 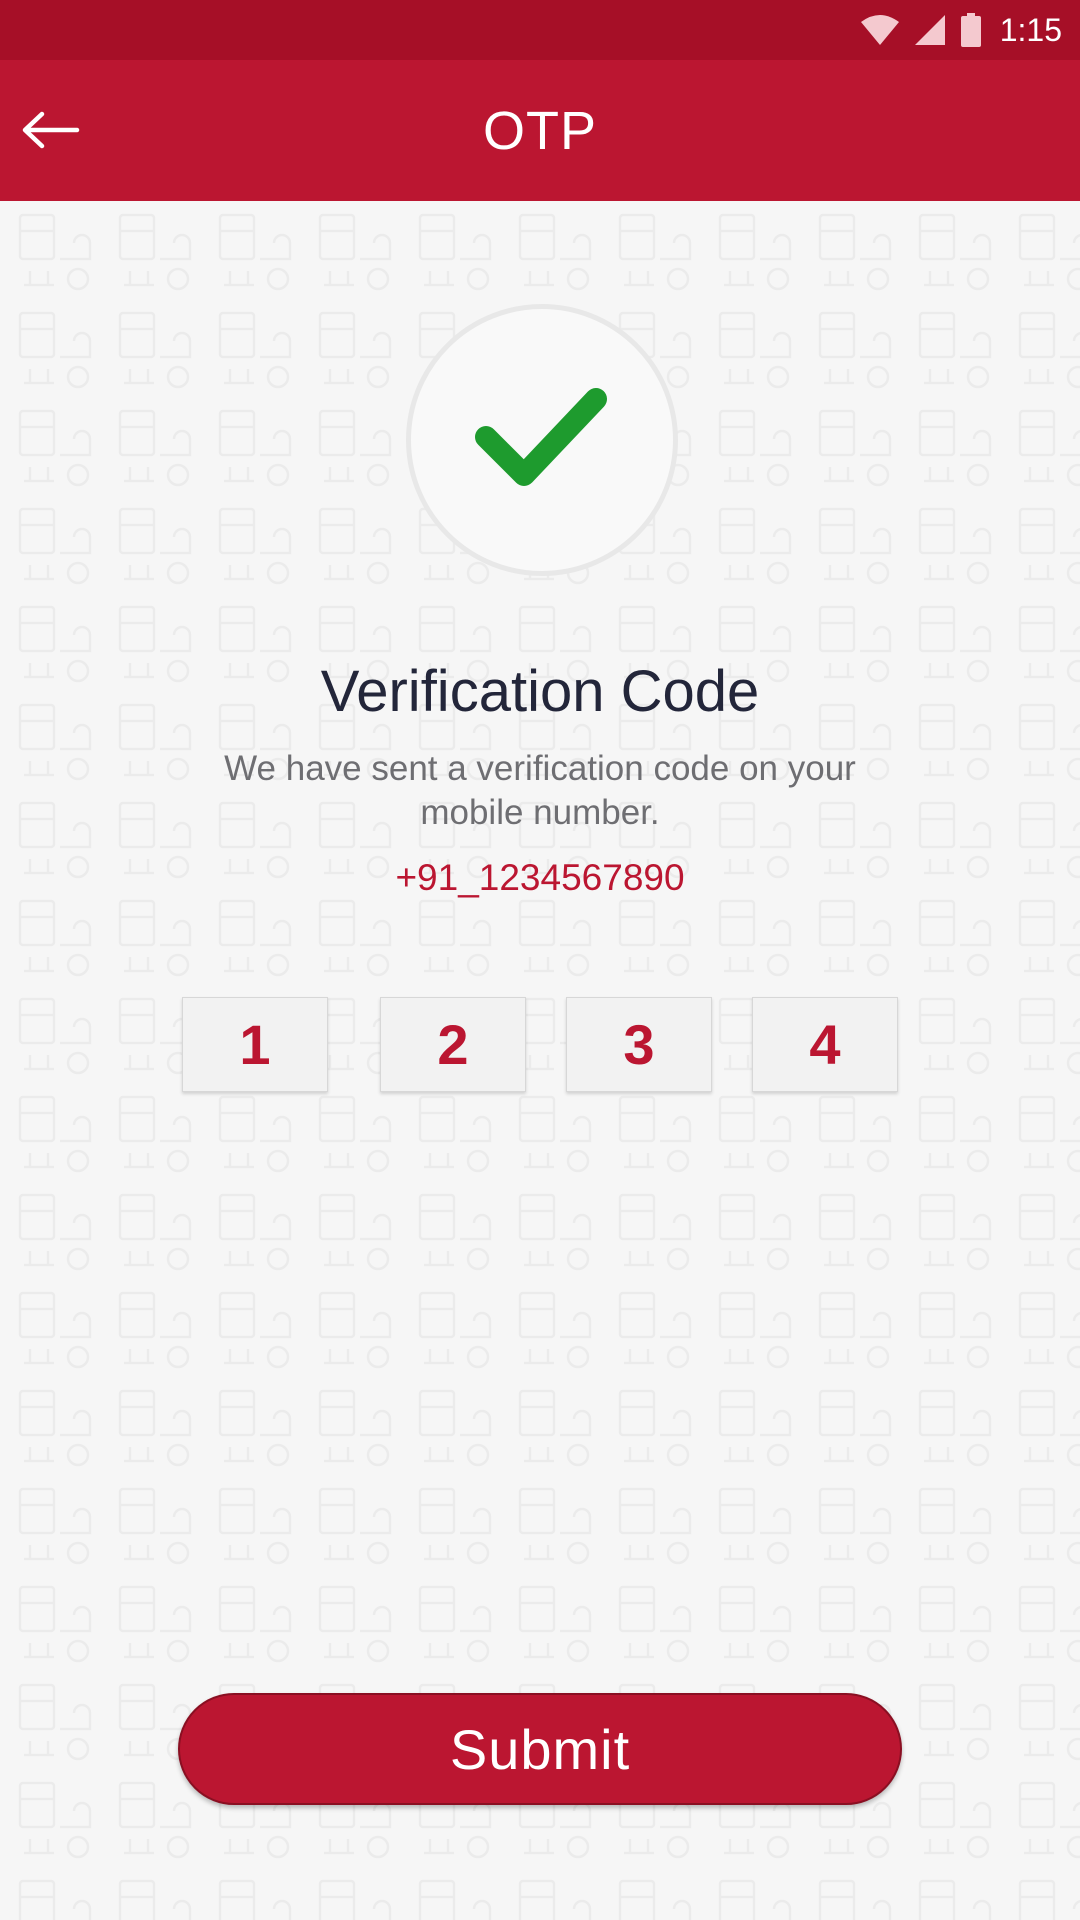 I want to click on phone-number: +91_1234567890, so click(x=540, y=877).